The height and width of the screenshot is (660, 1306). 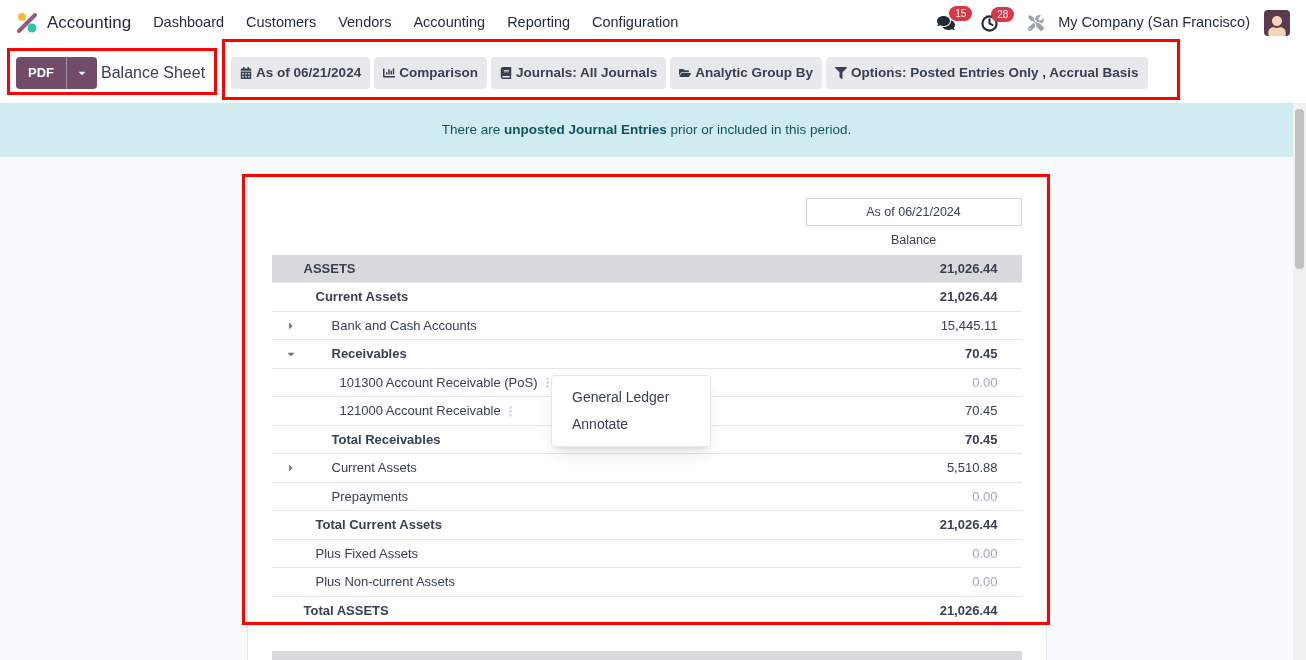 I want to click on avatar, so click(x=1277, y=23).